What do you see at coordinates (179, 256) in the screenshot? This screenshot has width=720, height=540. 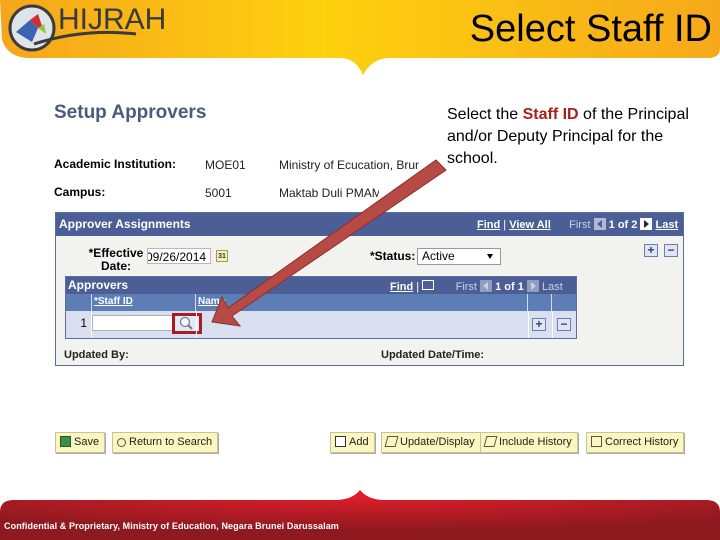 I see `effective-date-input: 09/26/2014` at bounding box center [179, 256].